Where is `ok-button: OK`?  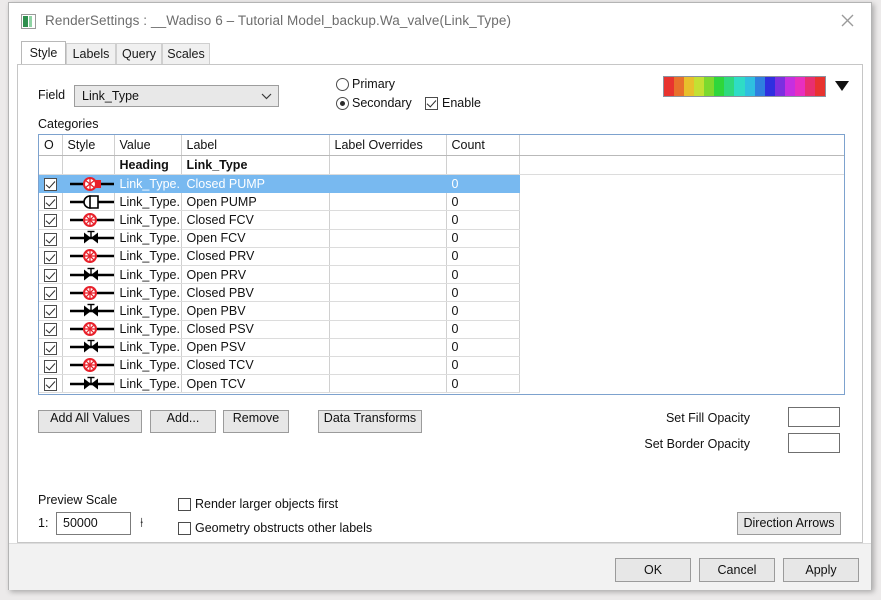
ok-button: OK is located at coordinates (653, 570).